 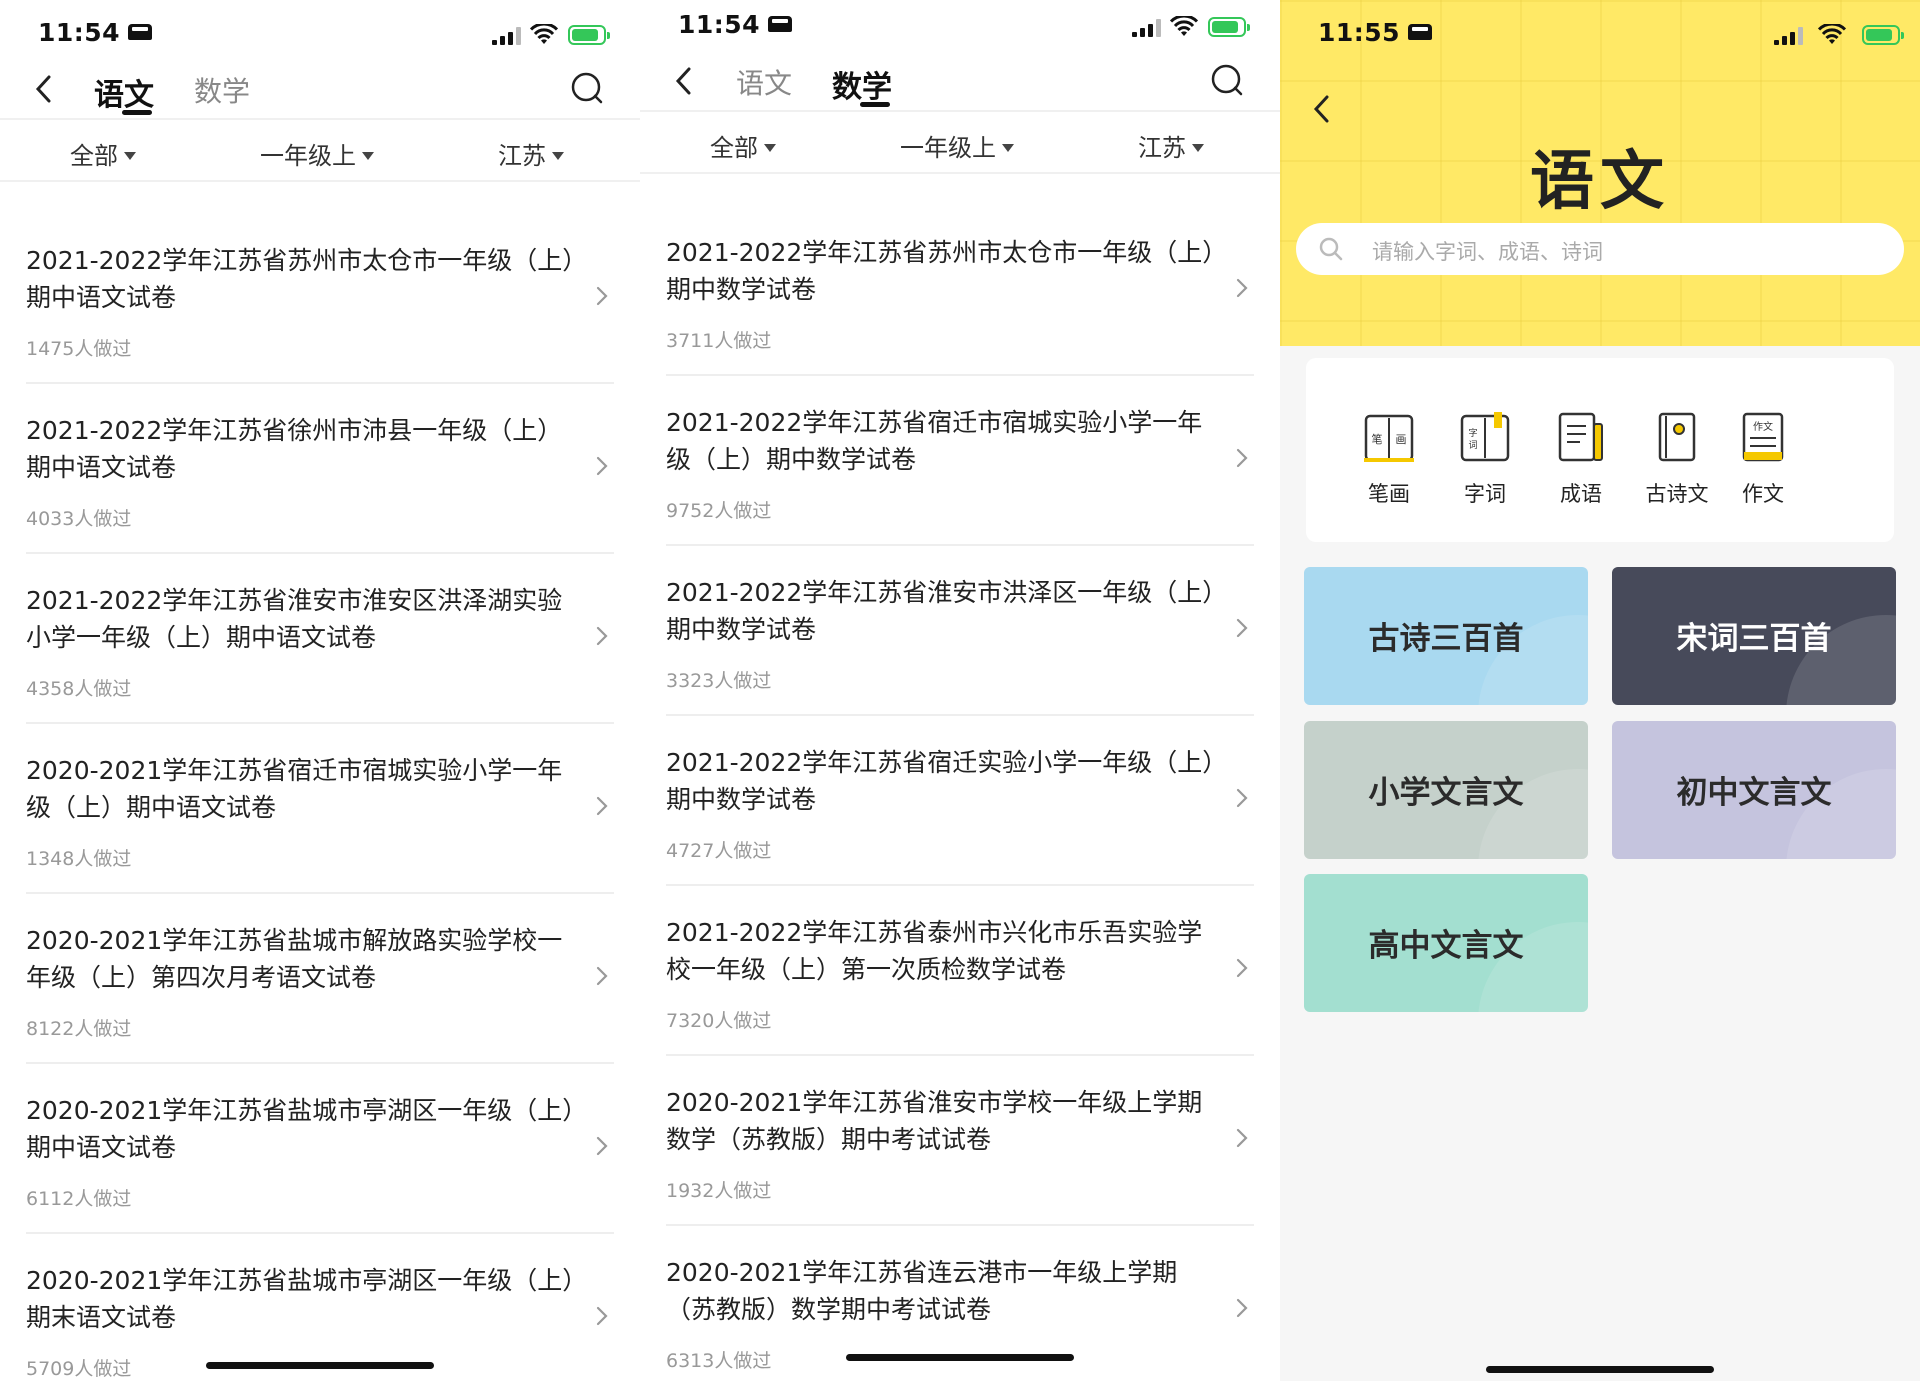 What do you see at coordinates (320, 1149) in the screenshot?
I see `list-item: 2020-2021学年江苏省盐城市亭湖区一年级（上）期中语文试卷 6112人做过` at bounding box center [320, 1149].